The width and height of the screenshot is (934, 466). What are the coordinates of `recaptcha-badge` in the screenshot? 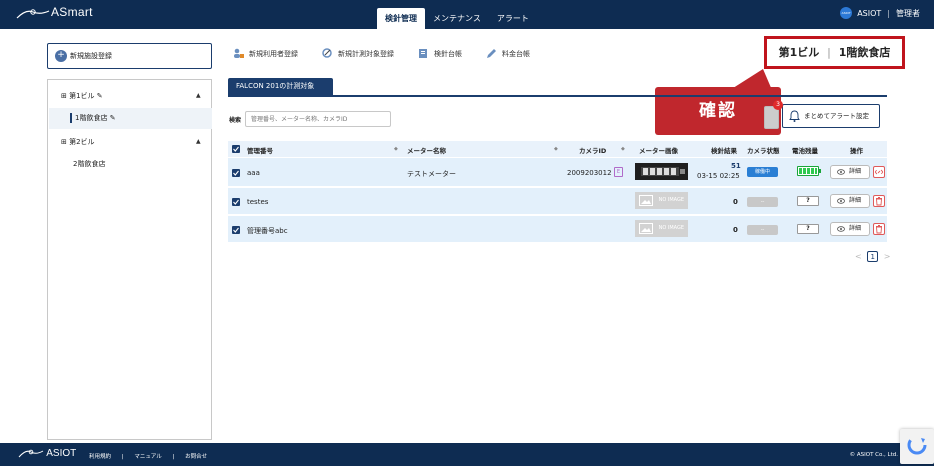 It's located at (917, 446).